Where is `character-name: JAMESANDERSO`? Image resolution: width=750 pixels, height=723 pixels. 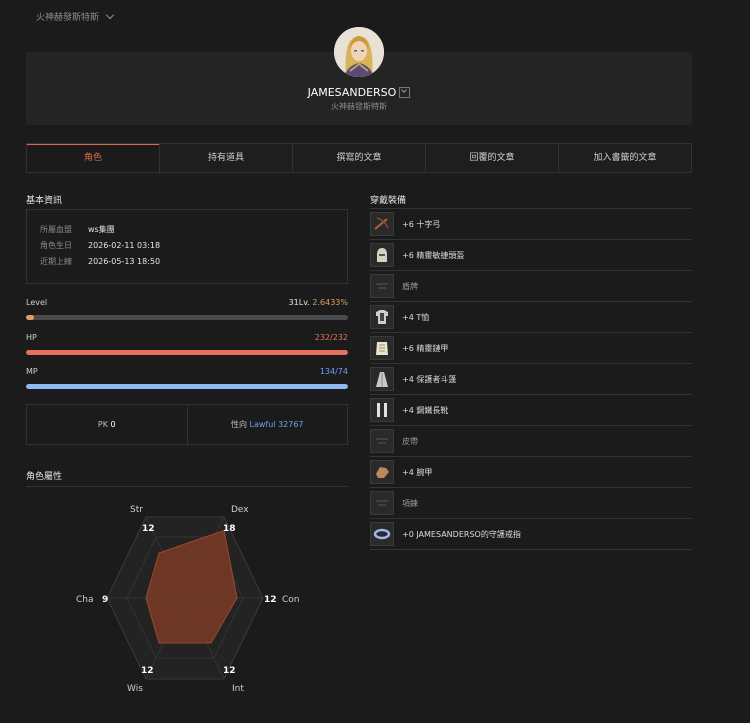
character-name: JAMESANDERSO is located at coordinates (352, 92).